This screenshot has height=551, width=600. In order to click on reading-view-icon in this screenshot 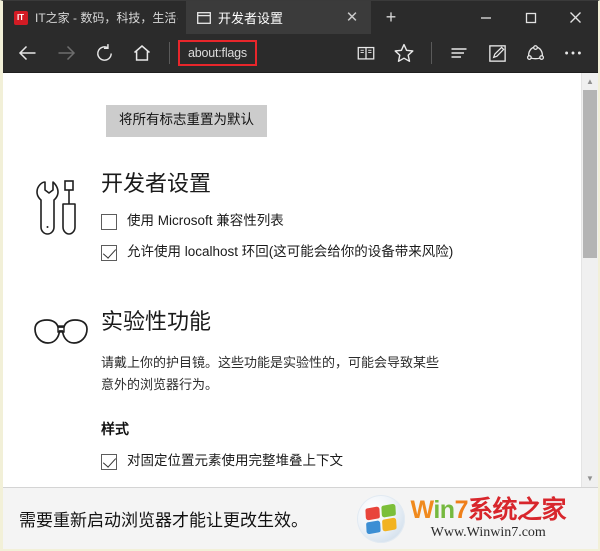, I will do `click(366, 53)`.